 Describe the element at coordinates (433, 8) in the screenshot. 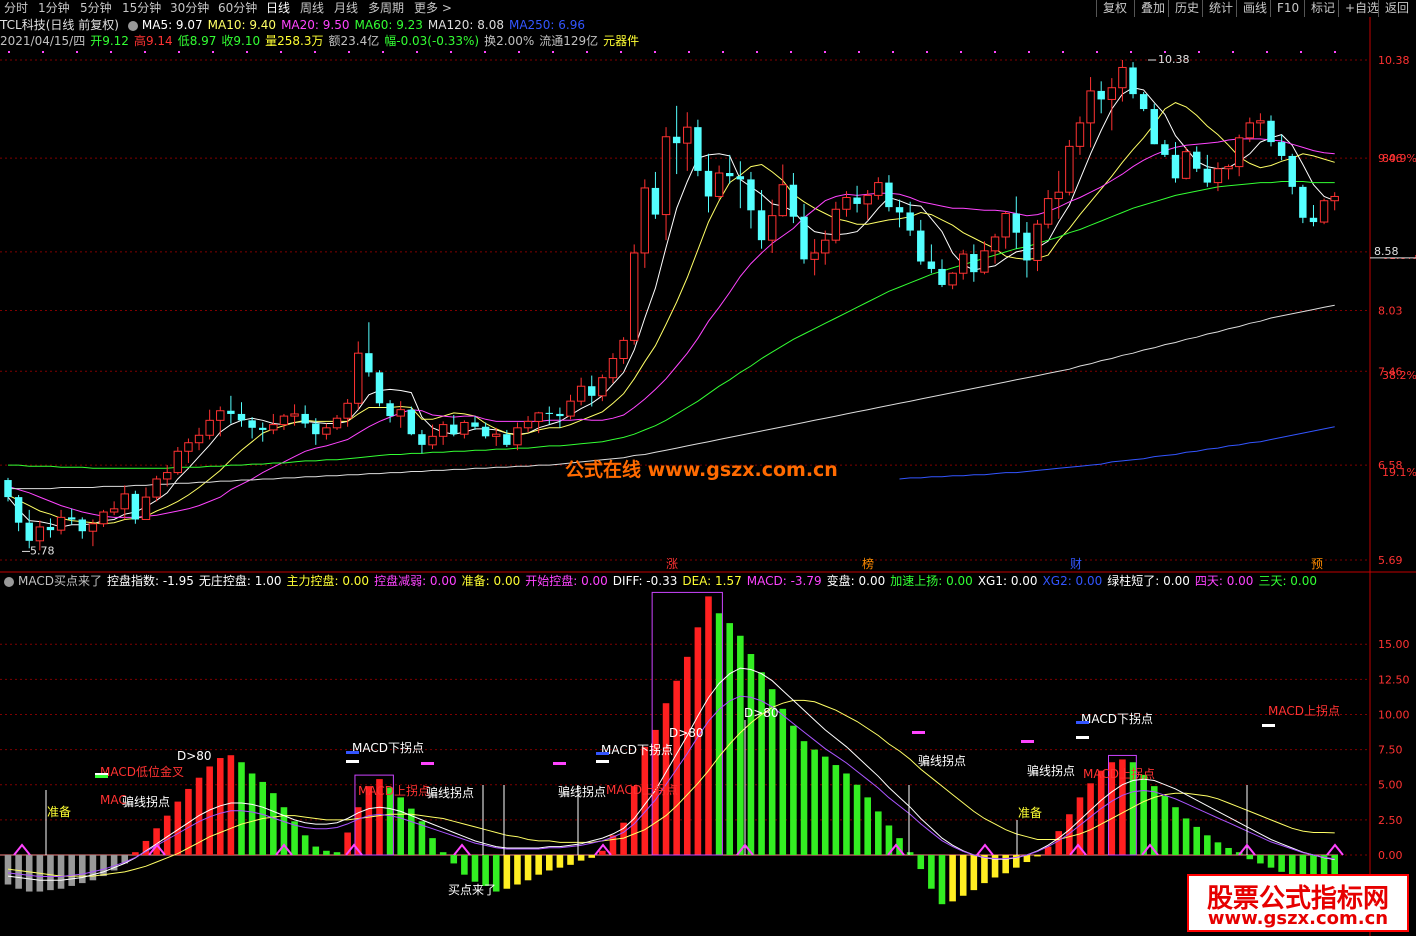

I see `period-tab: 更多 >` at that location.